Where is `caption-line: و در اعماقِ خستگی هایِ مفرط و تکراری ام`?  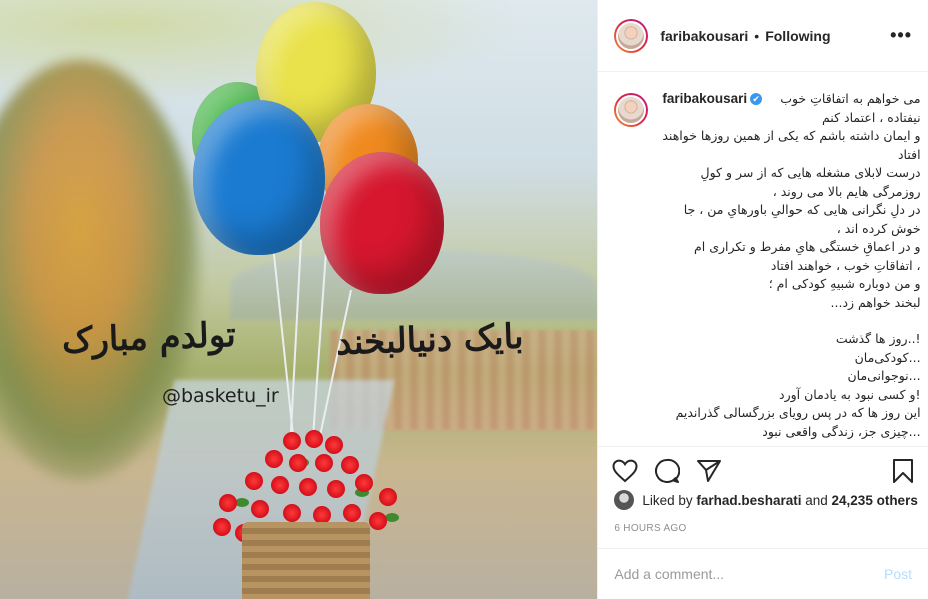
caption-line: و در اعماقِ خستگی هایِ مفرط و تکراری ام is located at coordinates (807, 246).